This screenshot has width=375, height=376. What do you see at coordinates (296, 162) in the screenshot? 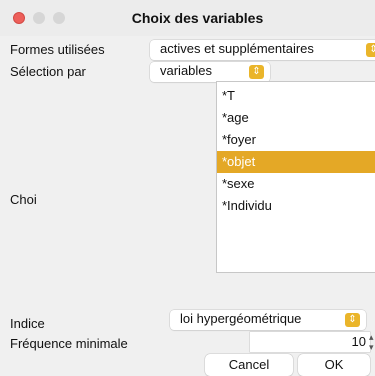
I see `list-item-selected: *objet` at bounding box center [296, 162].